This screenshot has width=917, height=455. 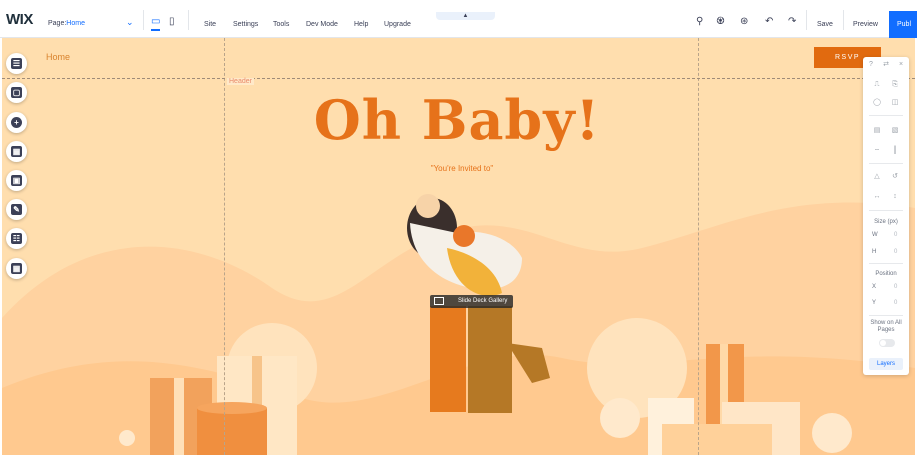 I want to click on duplicate-icon: ◯, so click(x=877, y=103).